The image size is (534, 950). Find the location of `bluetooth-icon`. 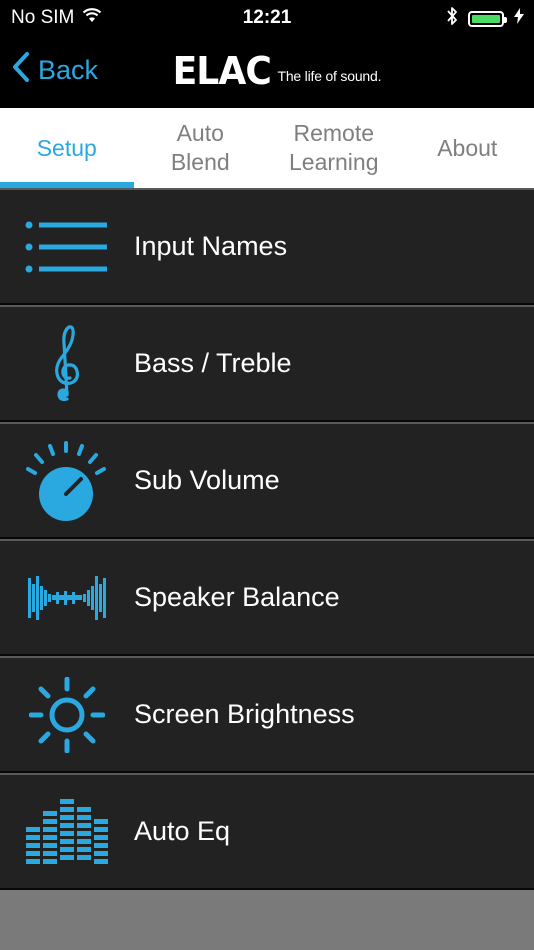

bluetooth-icon is located at coordinates (452, 19).